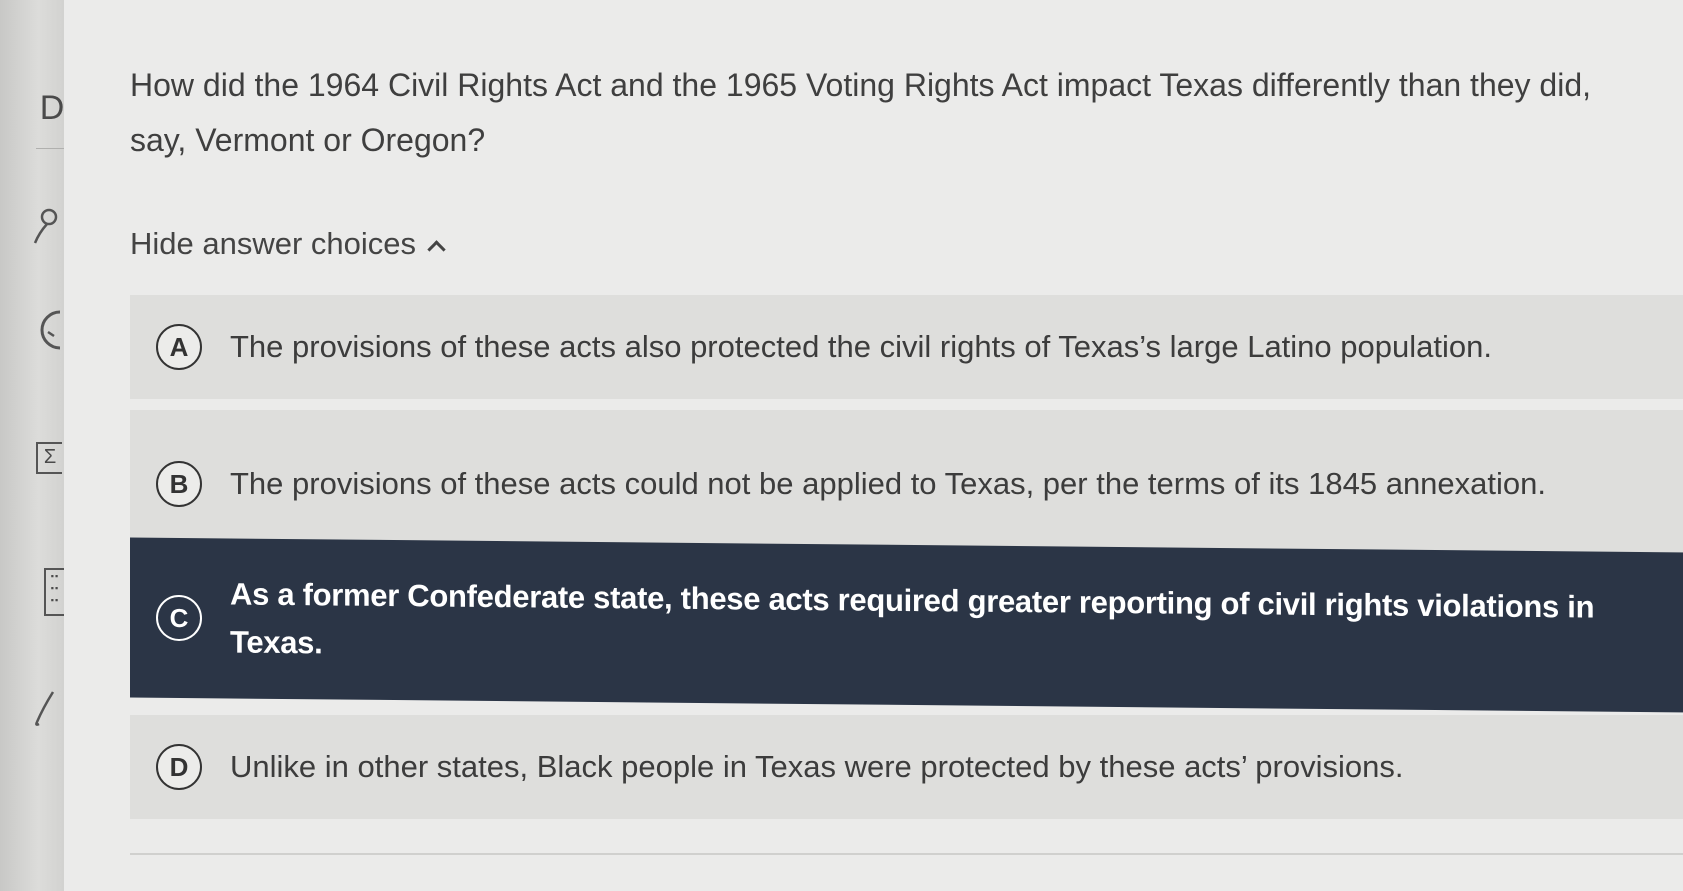  What do you see at coordinates (179, 767) in the screenshot?
I see `choice-letter-badge: D` at bounding box center [179, 767].